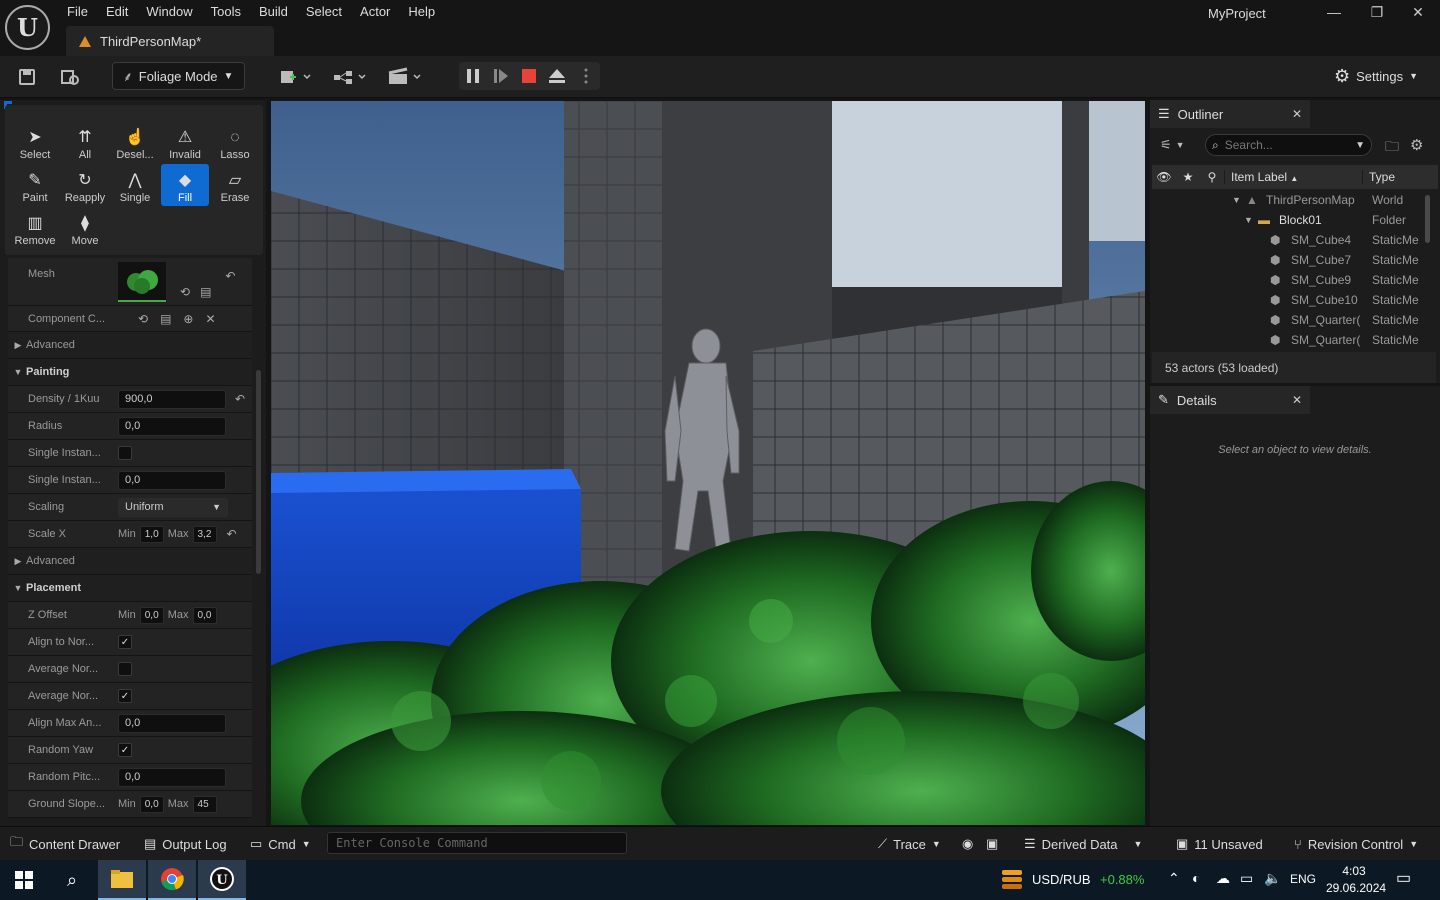 The image size is (1440, 900). I want to click on settings-button: ⚙ Settings ▼, so click(1376, 76).